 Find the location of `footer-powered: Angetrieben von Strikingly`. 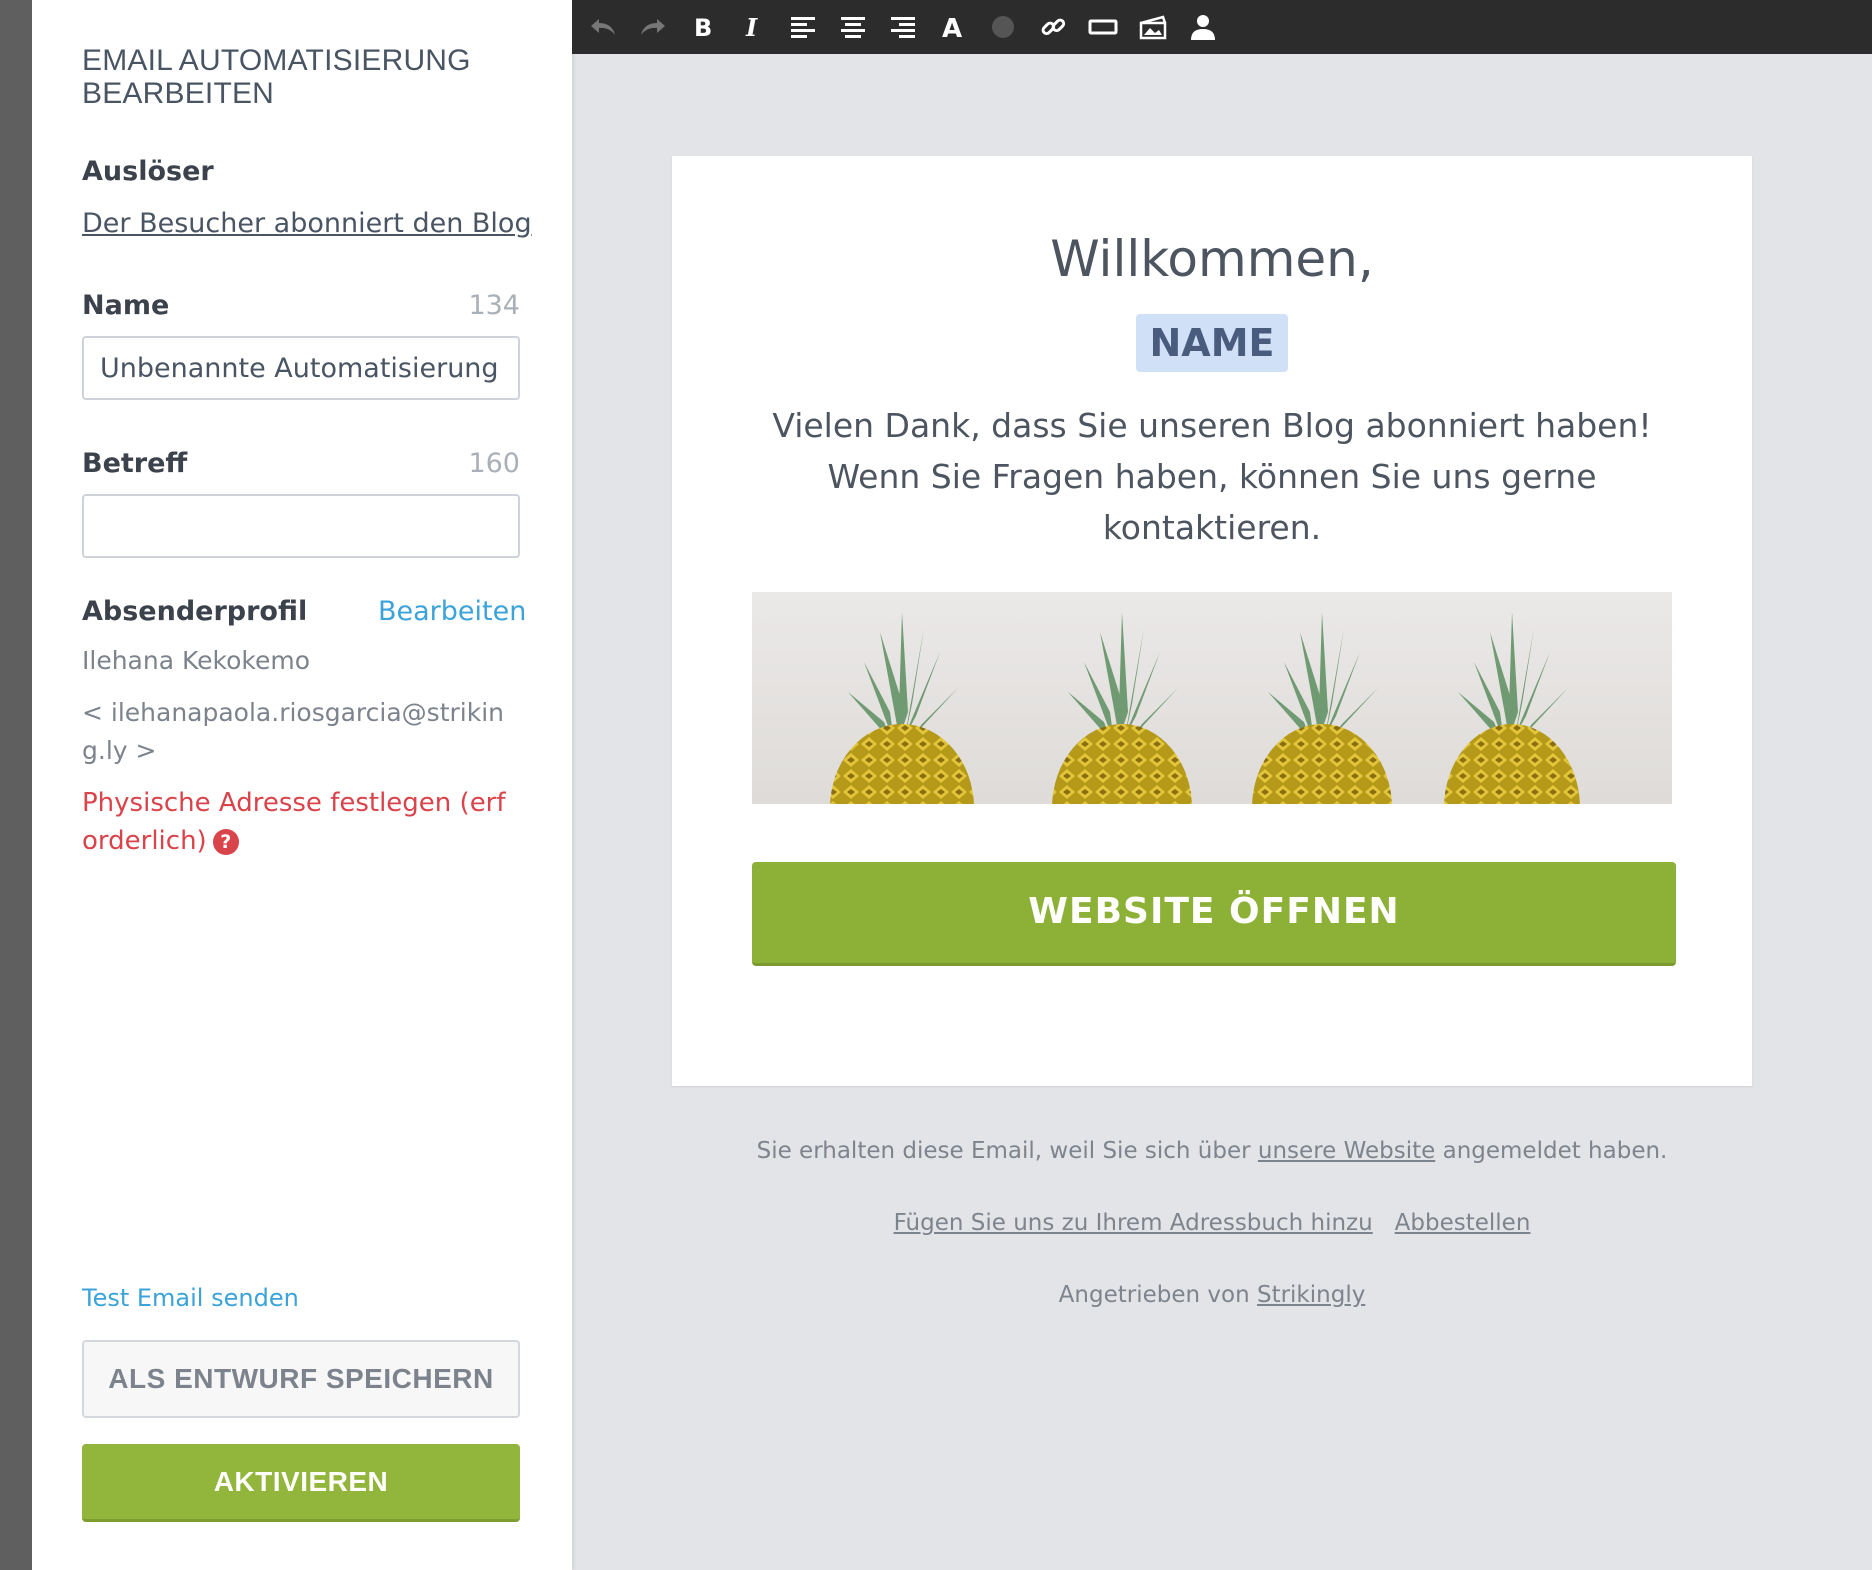

footer-powered: Angetrieben von Strikingly is located at coordinates (1212, 1295).